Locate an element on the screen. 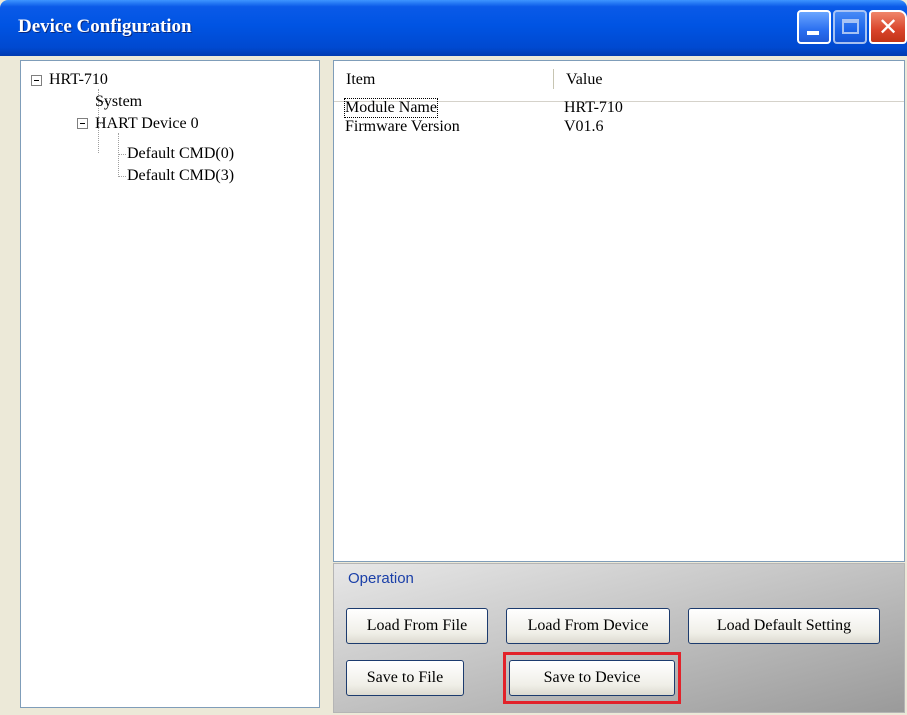 The height and width of the screenshot is (715, 907). save-to-device-highlight is located at coordinates (592, 678).